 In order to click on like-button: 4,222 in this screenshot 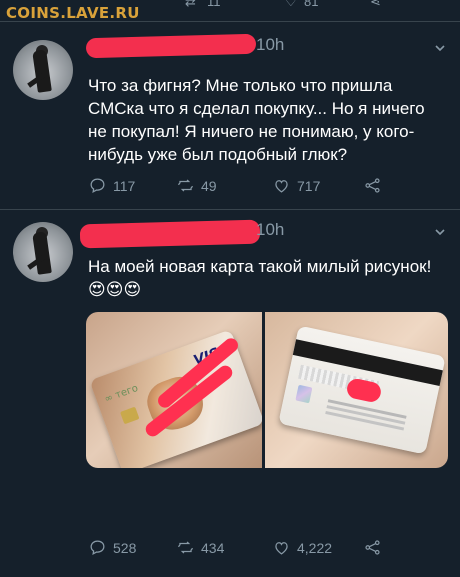, I will do `click(302, 547)`.